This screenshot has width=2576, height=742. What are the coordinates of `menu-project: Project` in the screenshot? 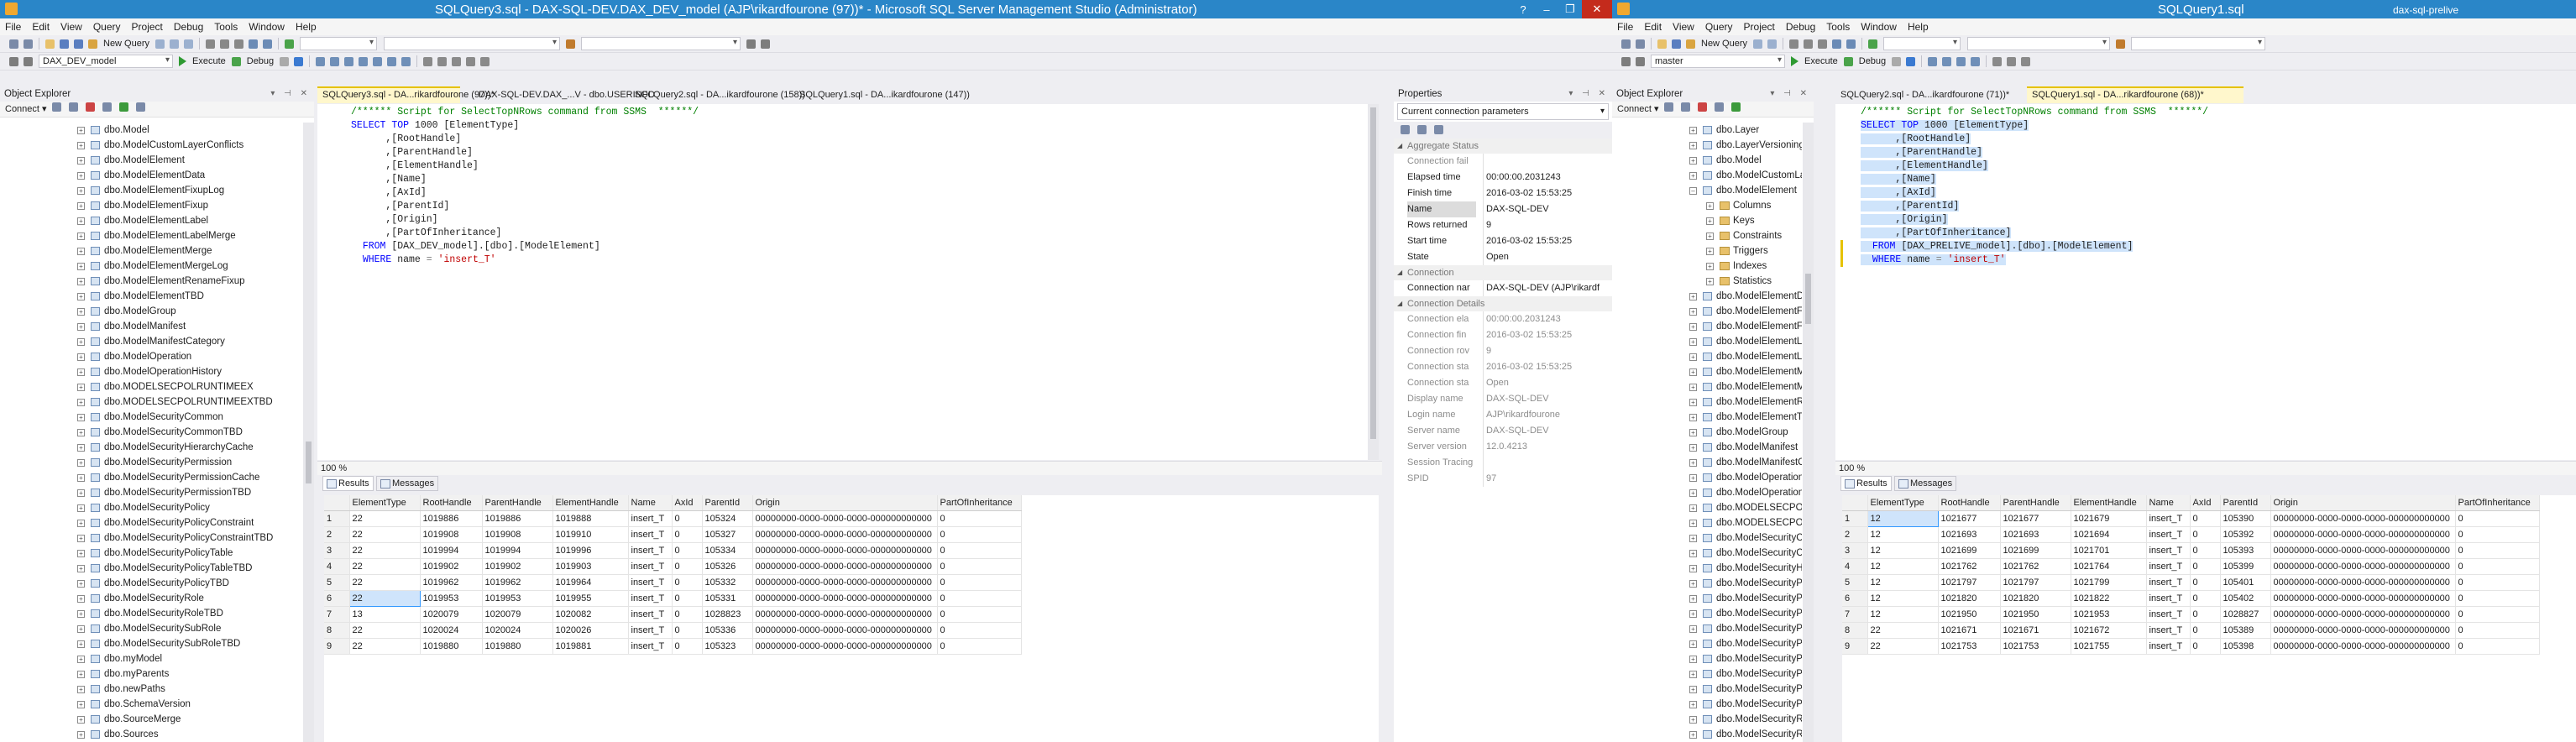 It's located at (1760, 27).